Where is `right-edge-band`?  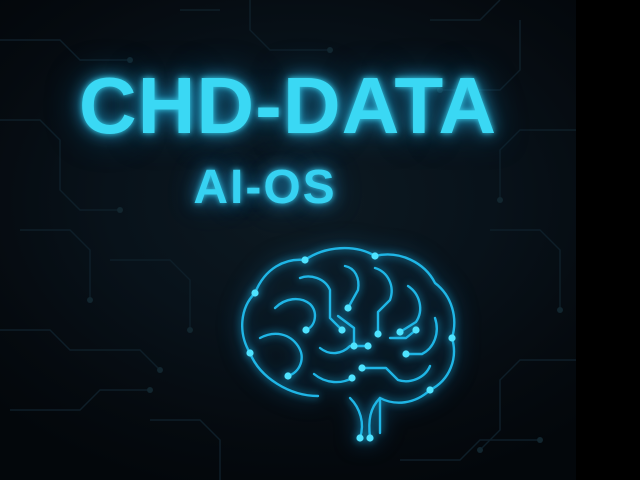 right-edge-band is located at coordinates (608, 240).